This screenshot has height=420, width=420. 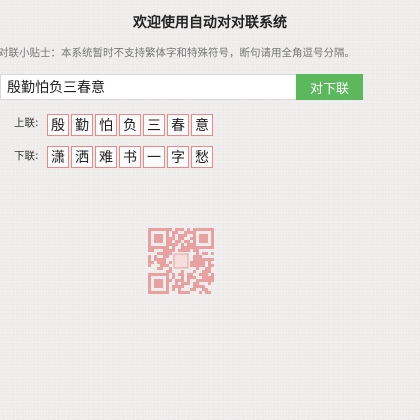 What do you see at coordinates (58, 125) in the screenshot?
I see `upper-char-cell: 殷` at bounding box center [58, 125].